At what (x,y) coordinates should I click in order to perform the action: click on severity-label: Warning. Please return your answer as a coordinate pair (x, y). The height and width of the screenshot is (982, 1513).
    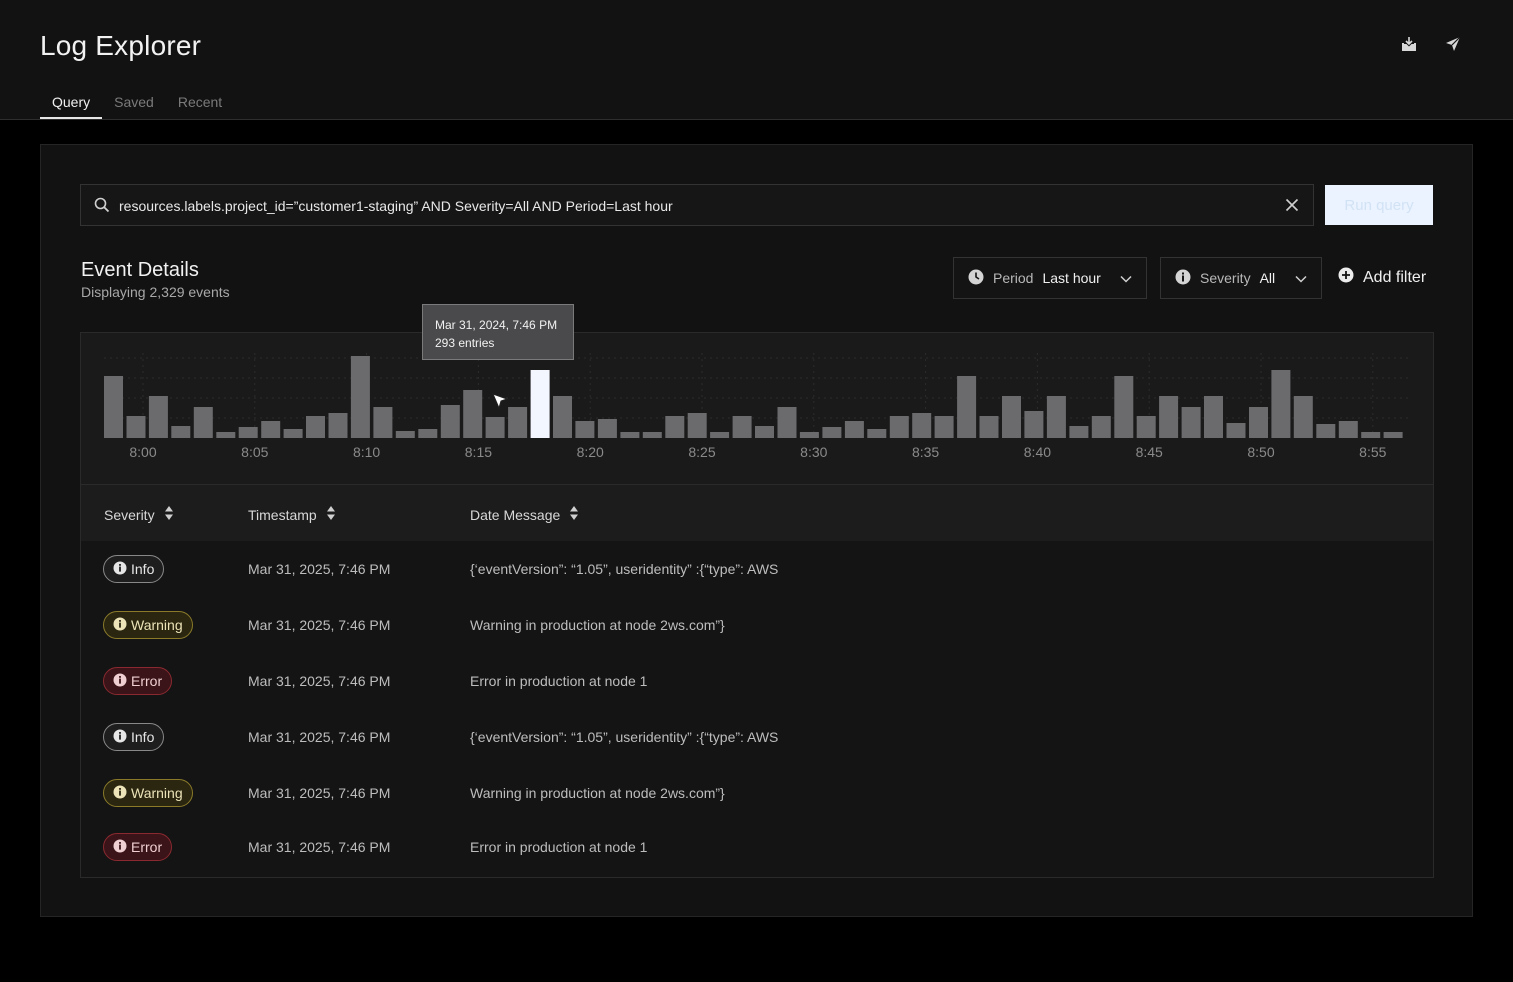
    Looking at the image, I should click on (157, 625).